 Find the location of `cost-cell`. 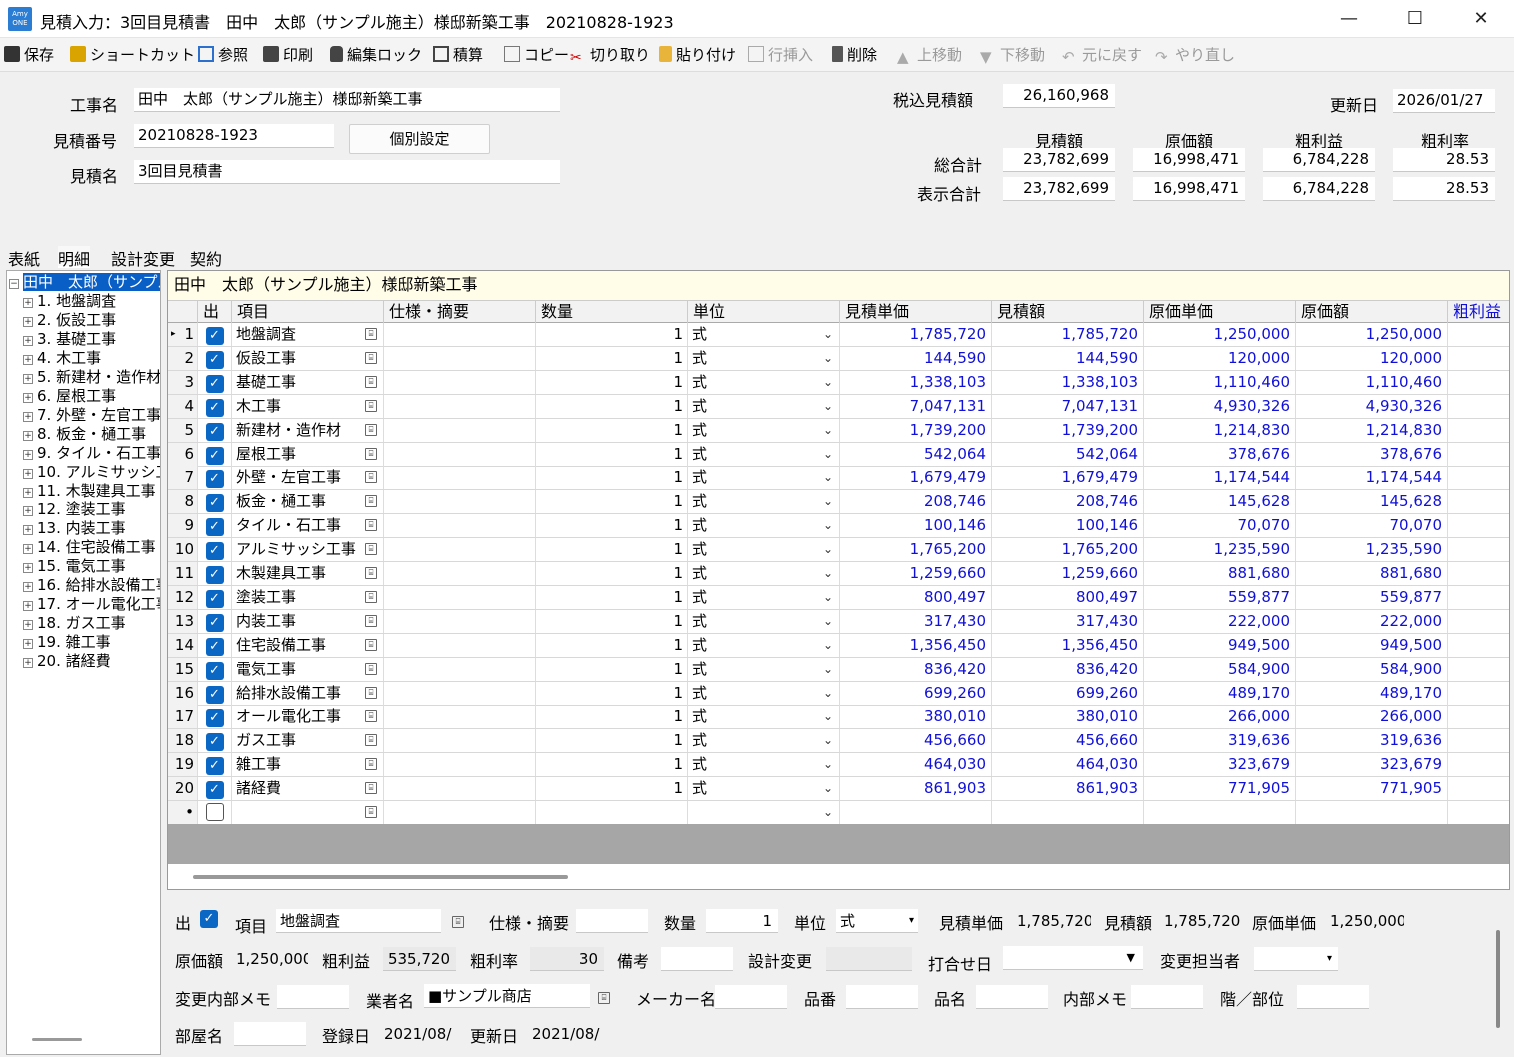

cost-cell is located at coordinates (1372, 812).